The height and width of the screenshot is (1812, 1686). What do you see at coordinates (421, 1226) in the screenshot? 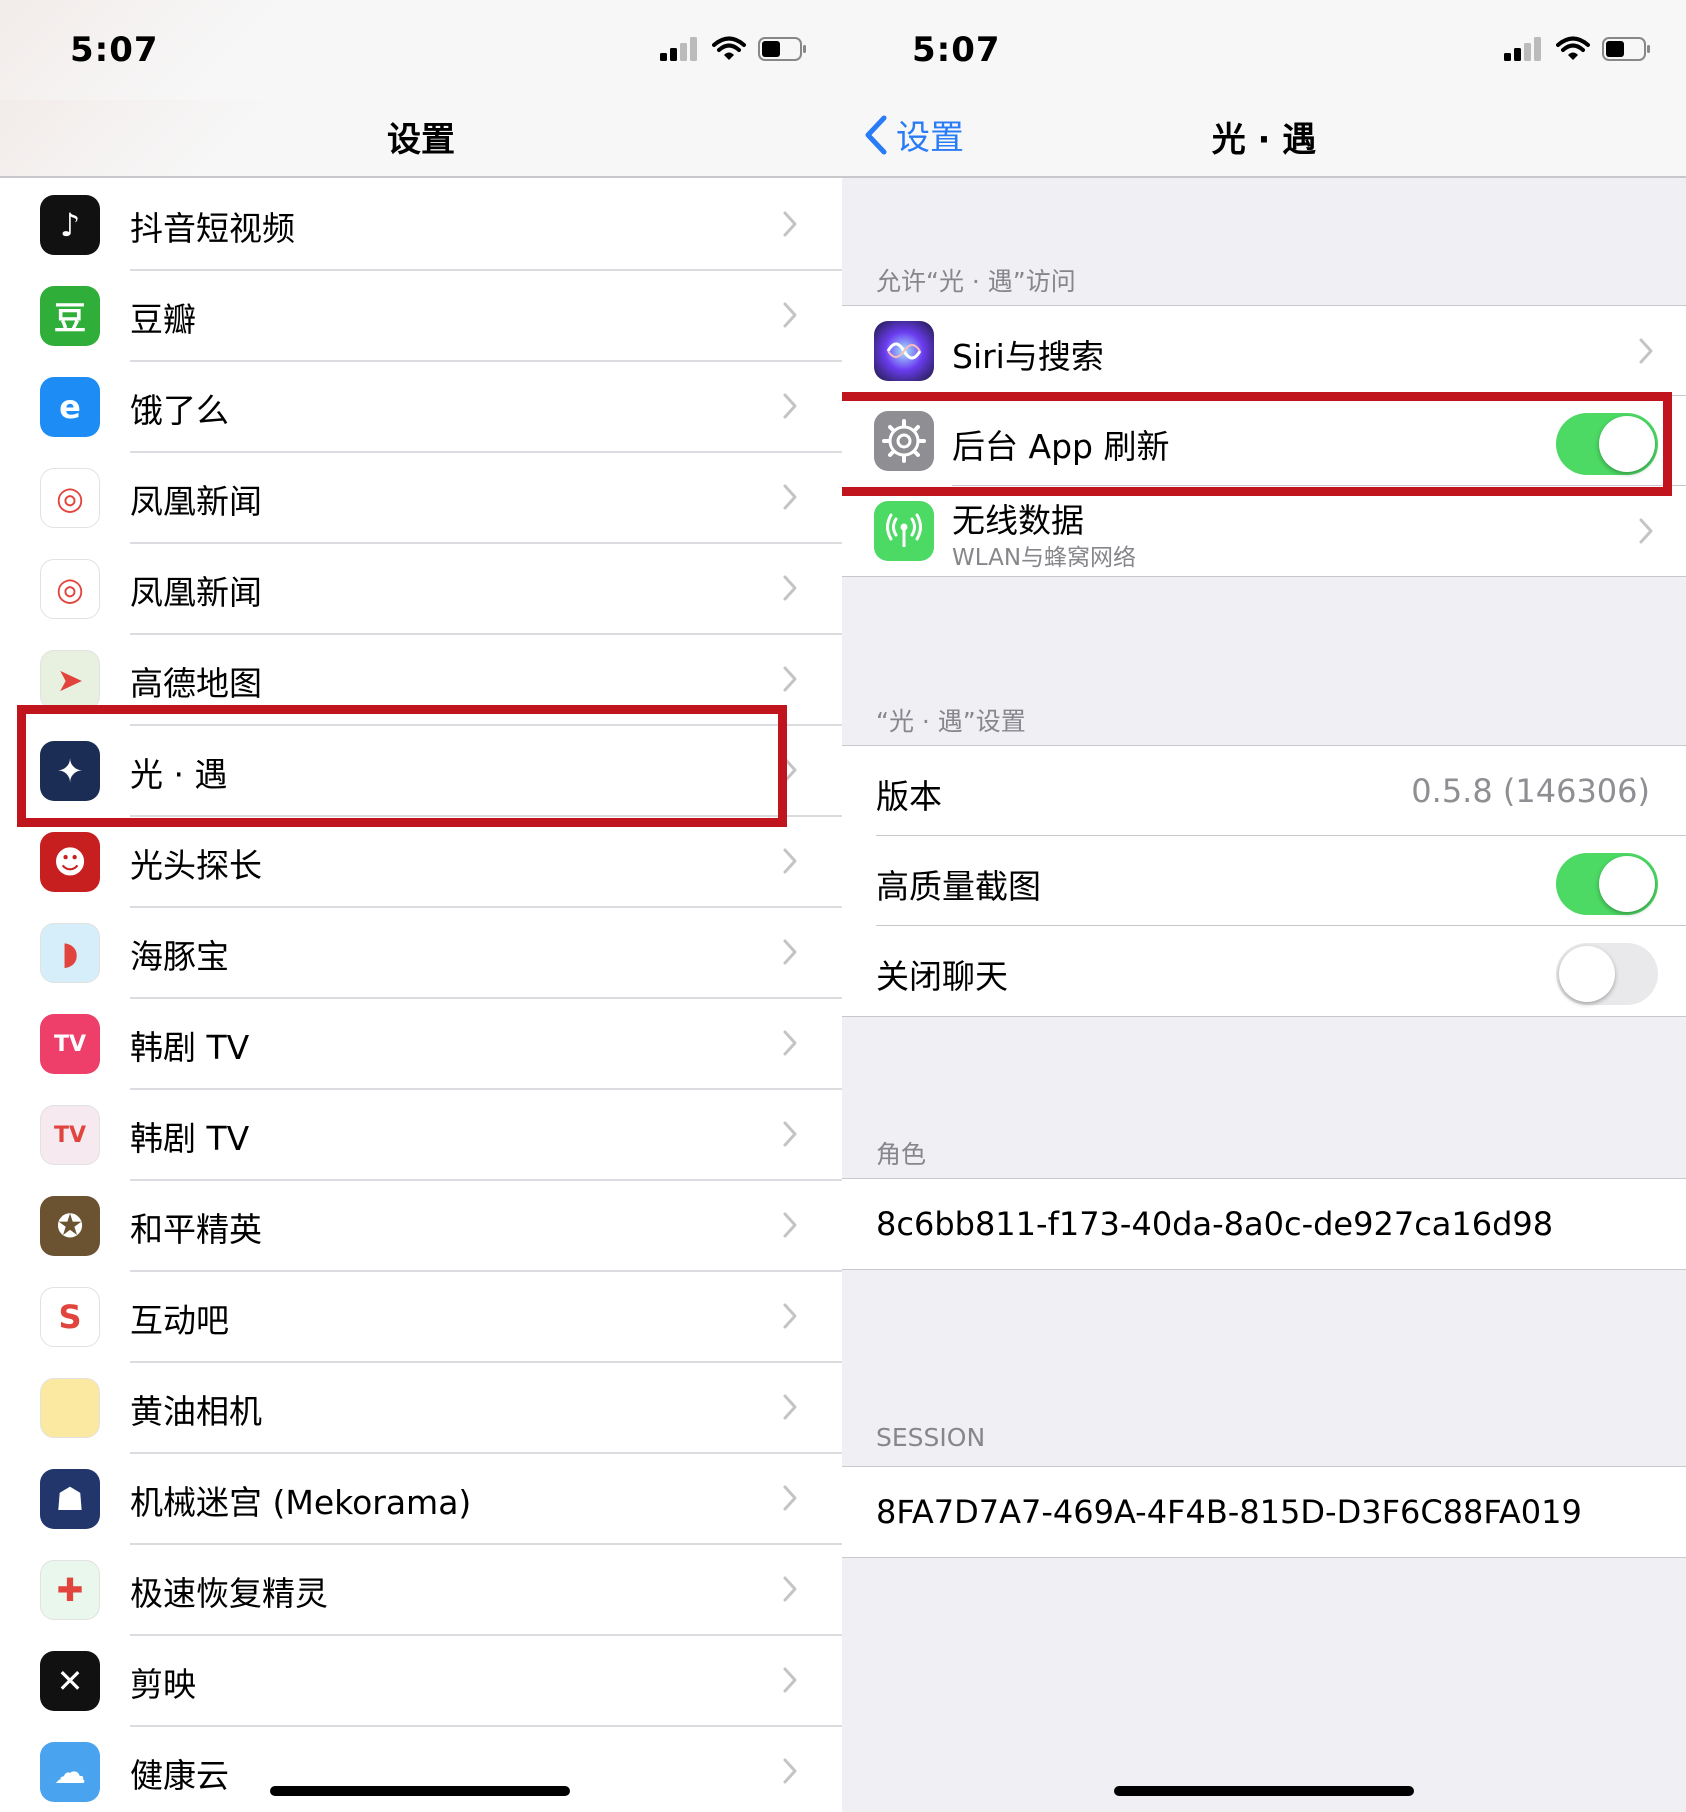
I see `app-list-item: ✪ 和平精英` at bounding box center [421, 1226].